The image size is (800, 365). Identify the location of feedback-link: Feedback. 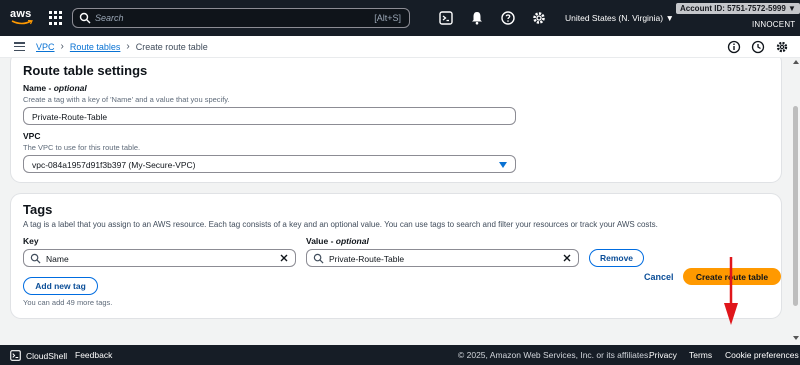
(93, 355).